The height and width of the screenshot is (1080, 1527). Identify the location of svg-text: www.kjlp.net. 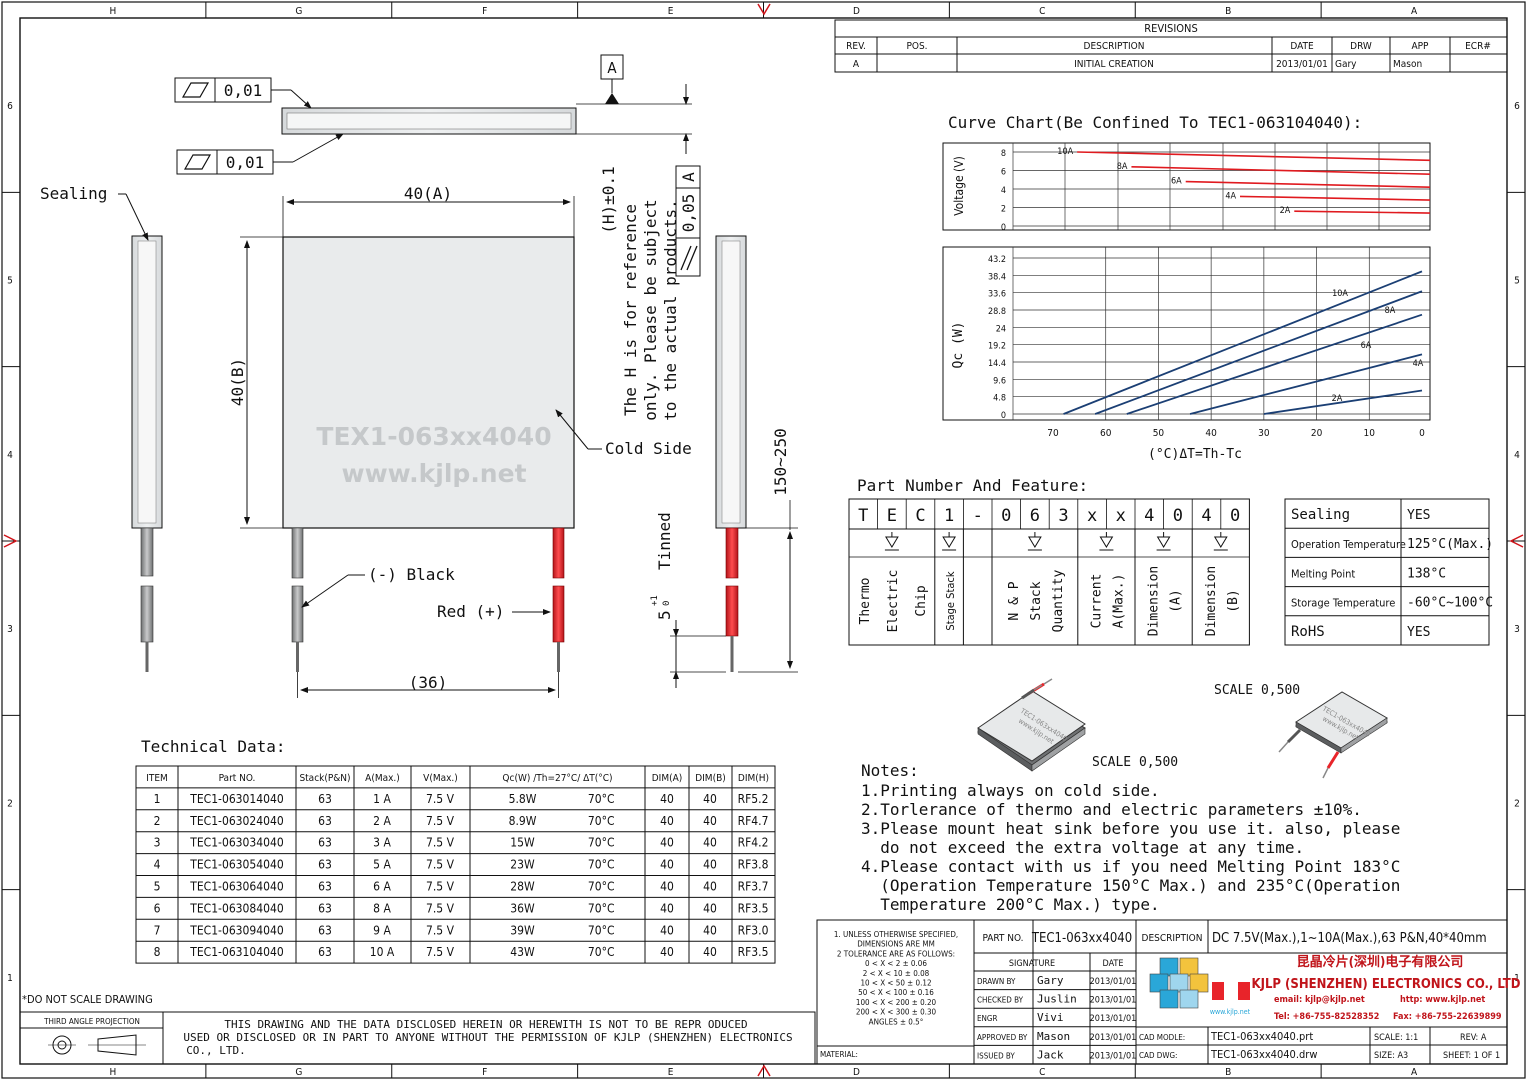
(1230, 1012).